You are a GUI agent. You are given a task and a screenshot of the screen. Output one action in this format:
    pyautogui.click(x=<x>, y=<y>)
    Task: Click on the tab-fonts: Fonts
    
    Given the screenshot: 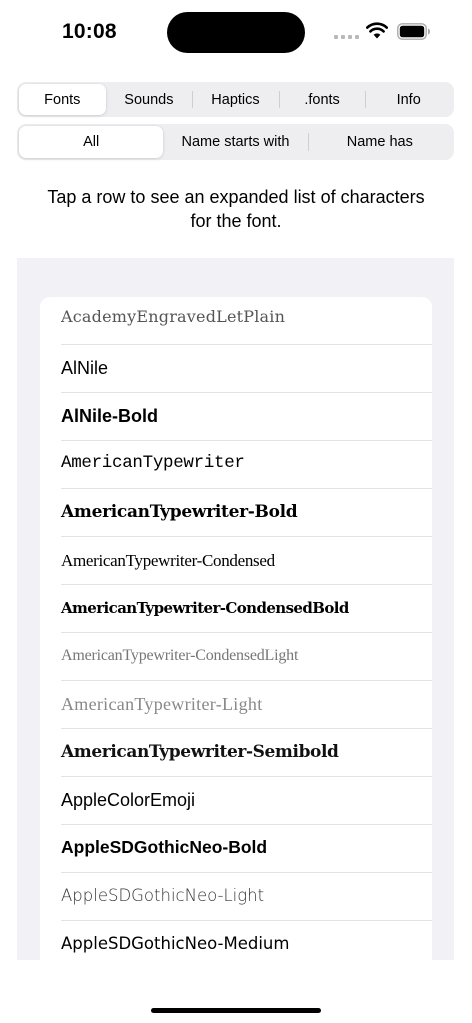 What is the action you would take?
    pyautogui.click(x=62, y=99)
    